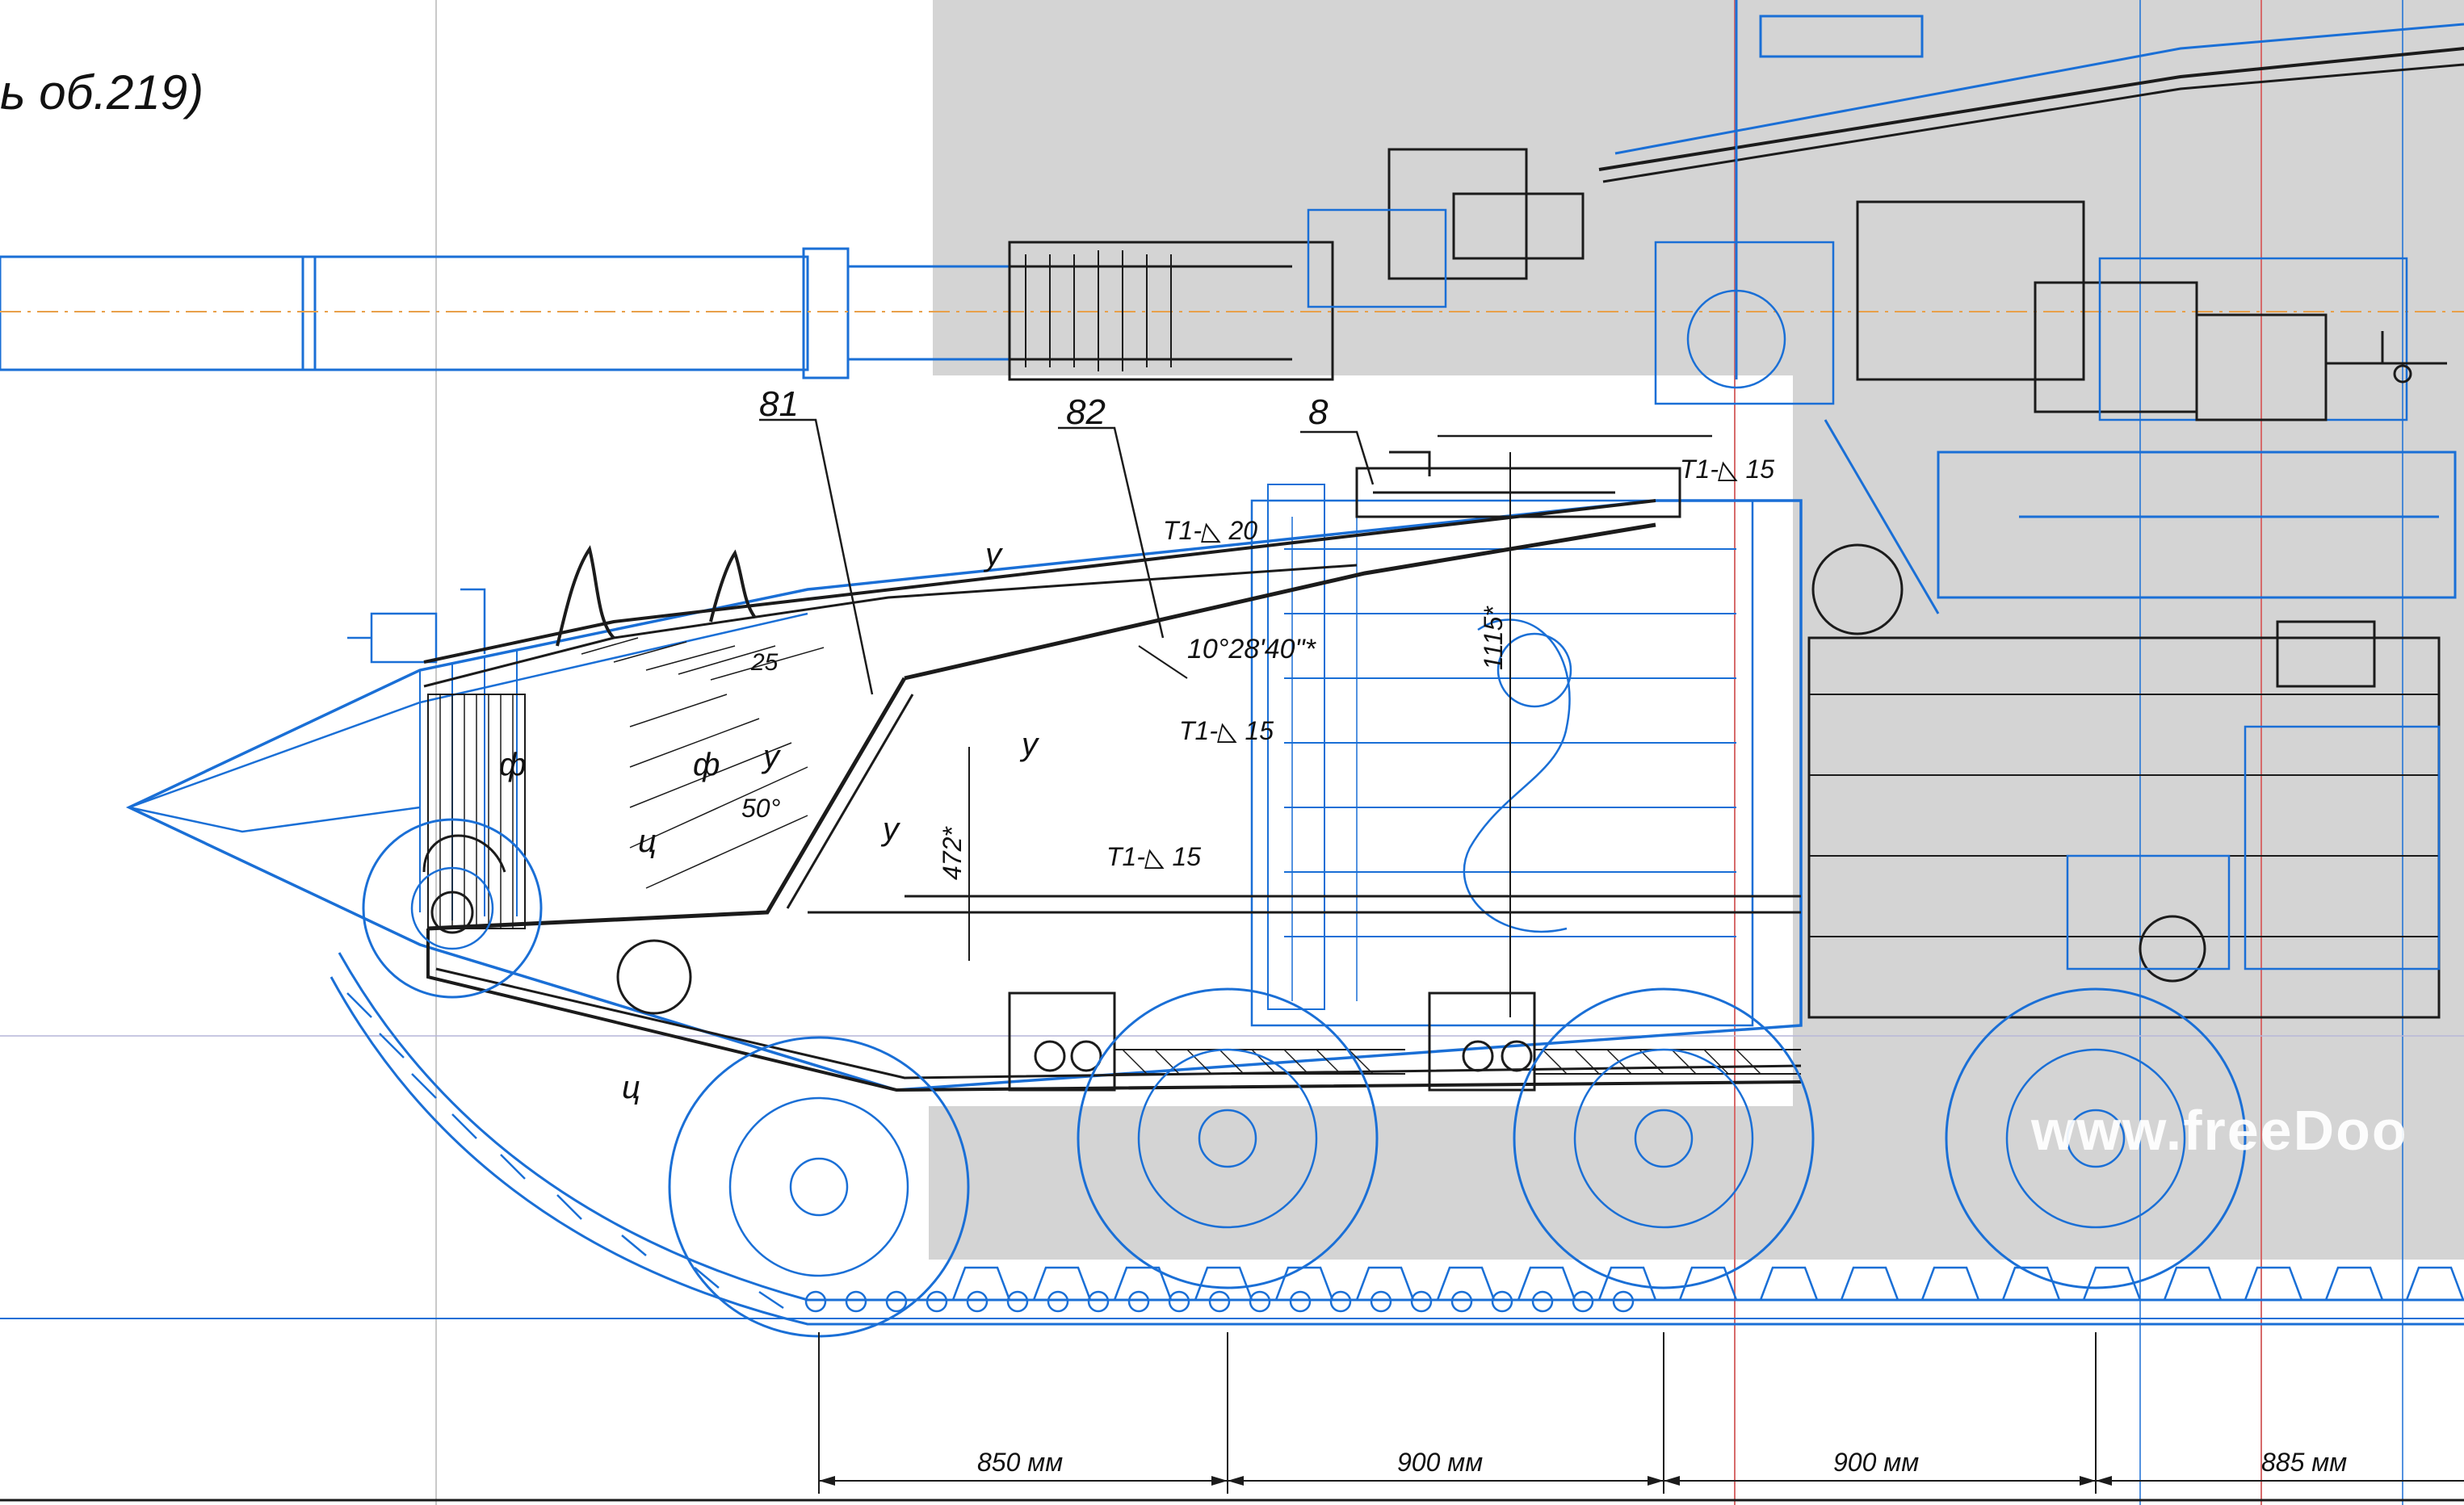  What do you see at coordinates (1086, 412) in the screenshot?
I see `callout-82: 82` at bounding box center [1086, 412].